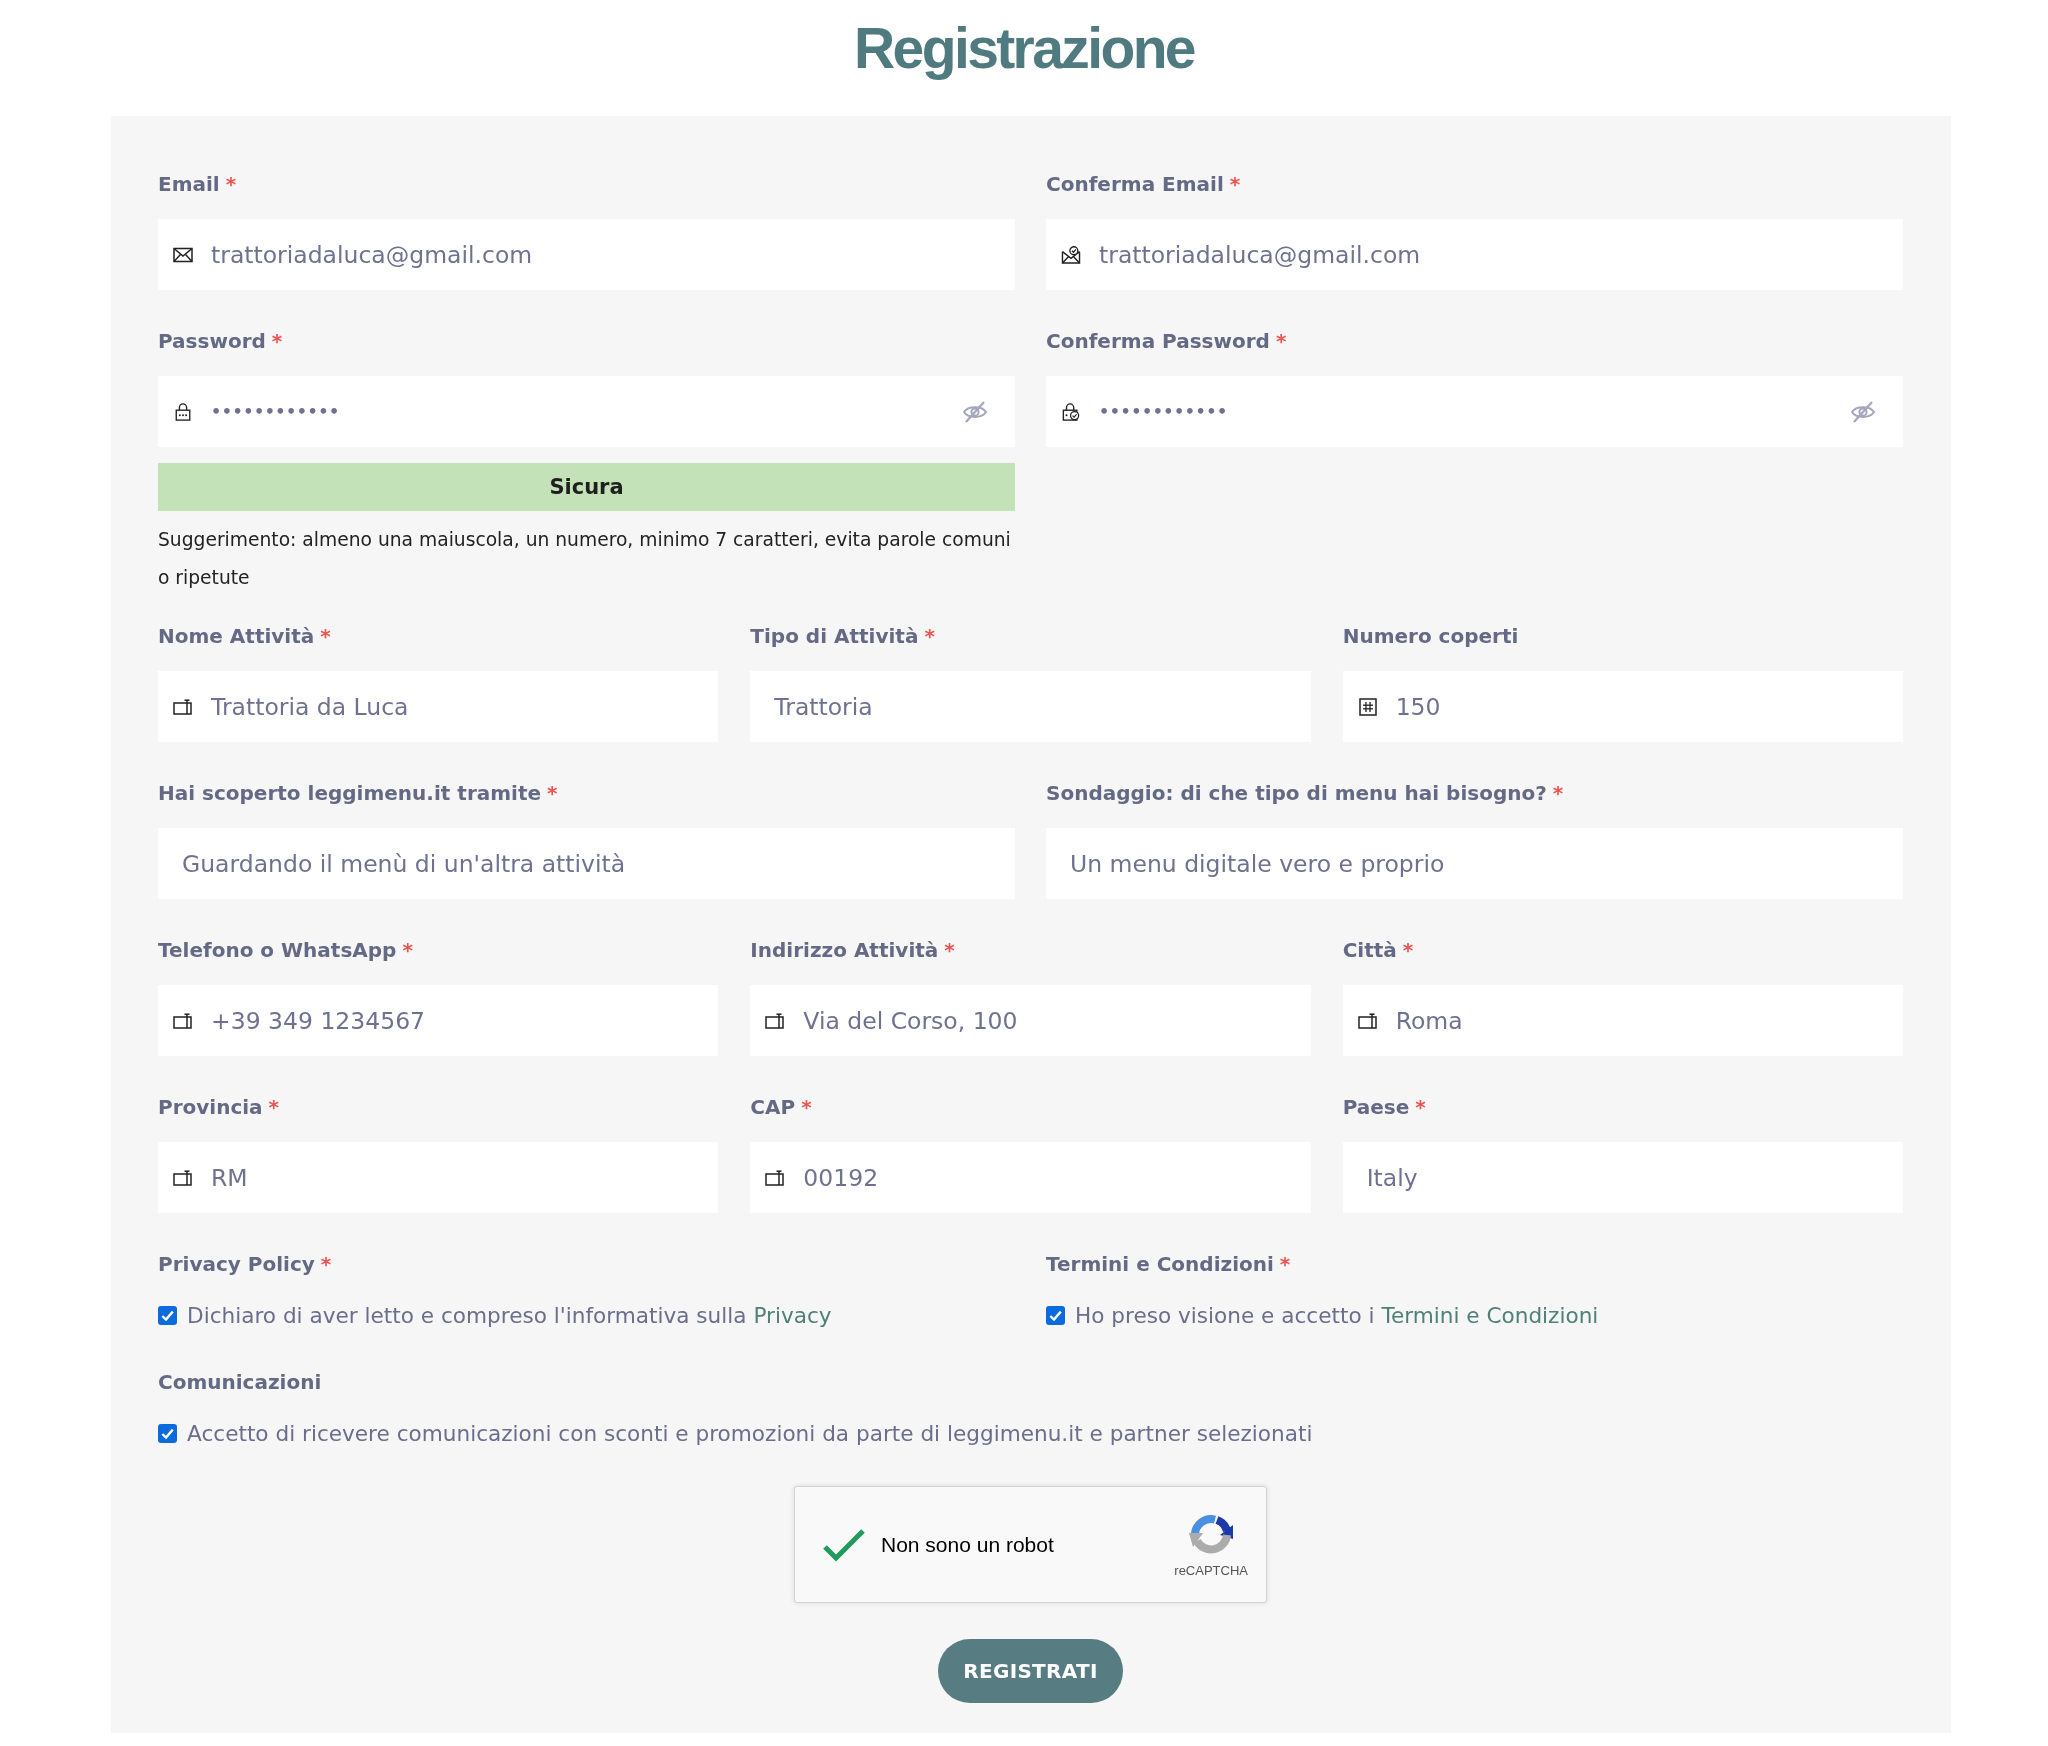 The width and height of the screenshot is (2048, 1746). Describe the element at coordinates (1024, 48) in the screenshot. I see `page-title: Registrazione` at that location.